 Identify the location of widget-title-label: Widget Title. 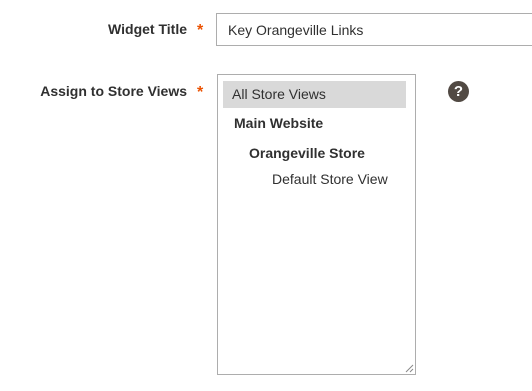
(147, 29).